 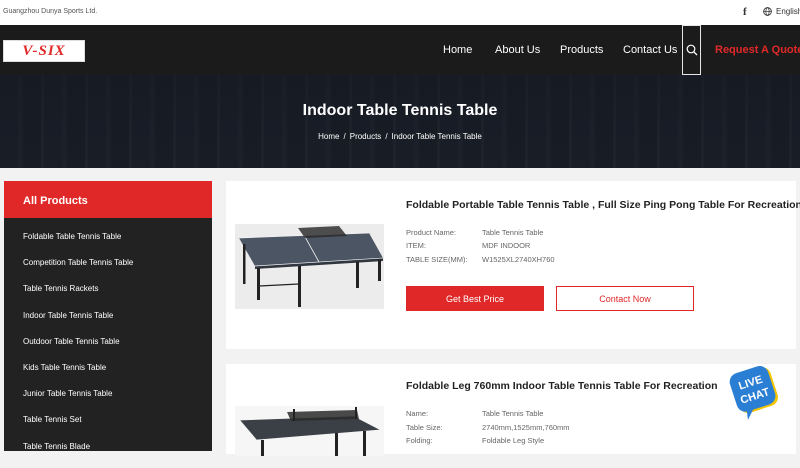 What do you see at coordinates (437, 259) in the screenshot?
I see `spec-label: TABLE SIZE(MM):` at bounding box center [437, 259].